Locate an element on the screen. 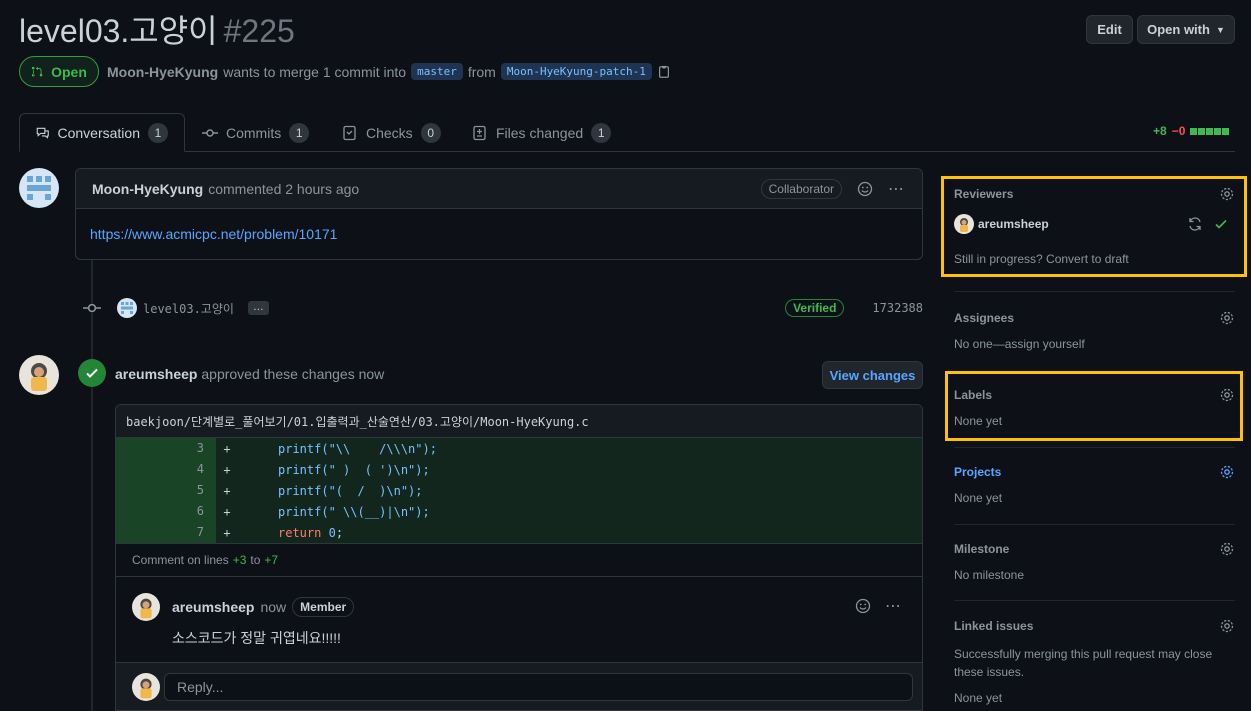  copy-icon is located at coordinates (664, 72).